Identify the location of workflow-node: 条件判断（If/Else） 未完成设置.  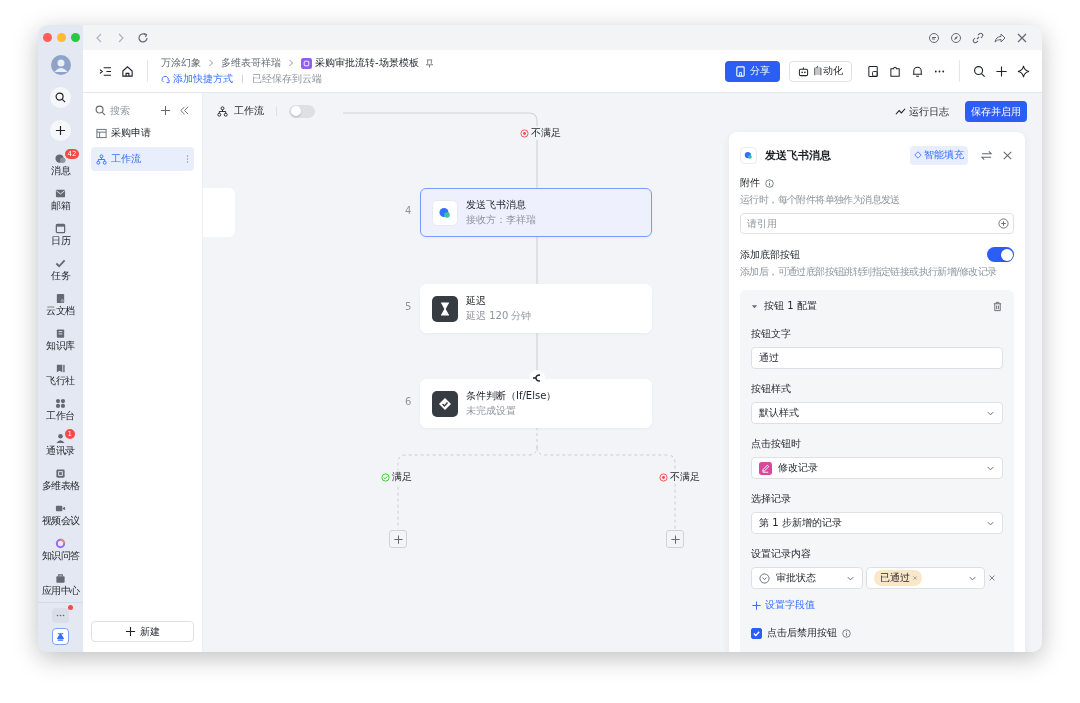
(536, 403).